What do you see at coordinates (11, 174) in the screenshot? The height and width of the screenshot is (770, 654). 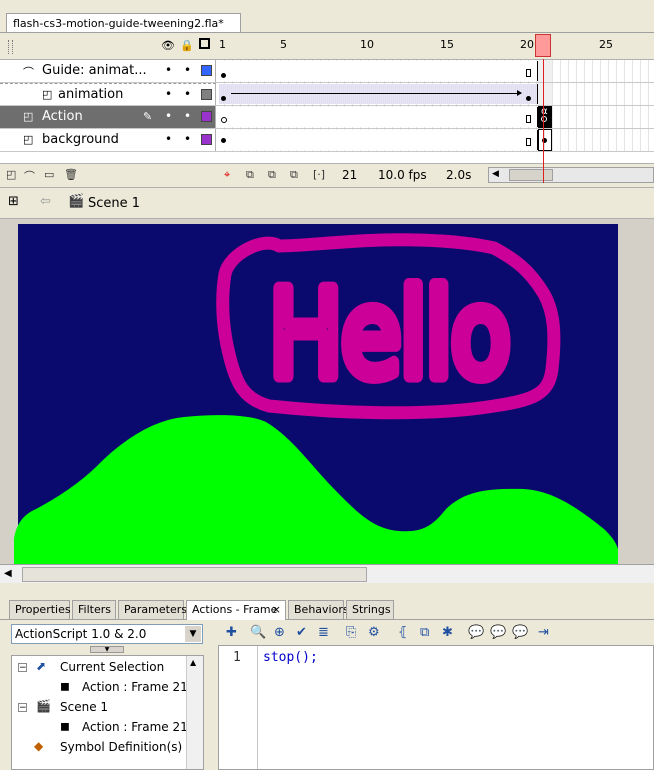 I see `insert-layer-icon: ◰` at bounding box center [11, 174].